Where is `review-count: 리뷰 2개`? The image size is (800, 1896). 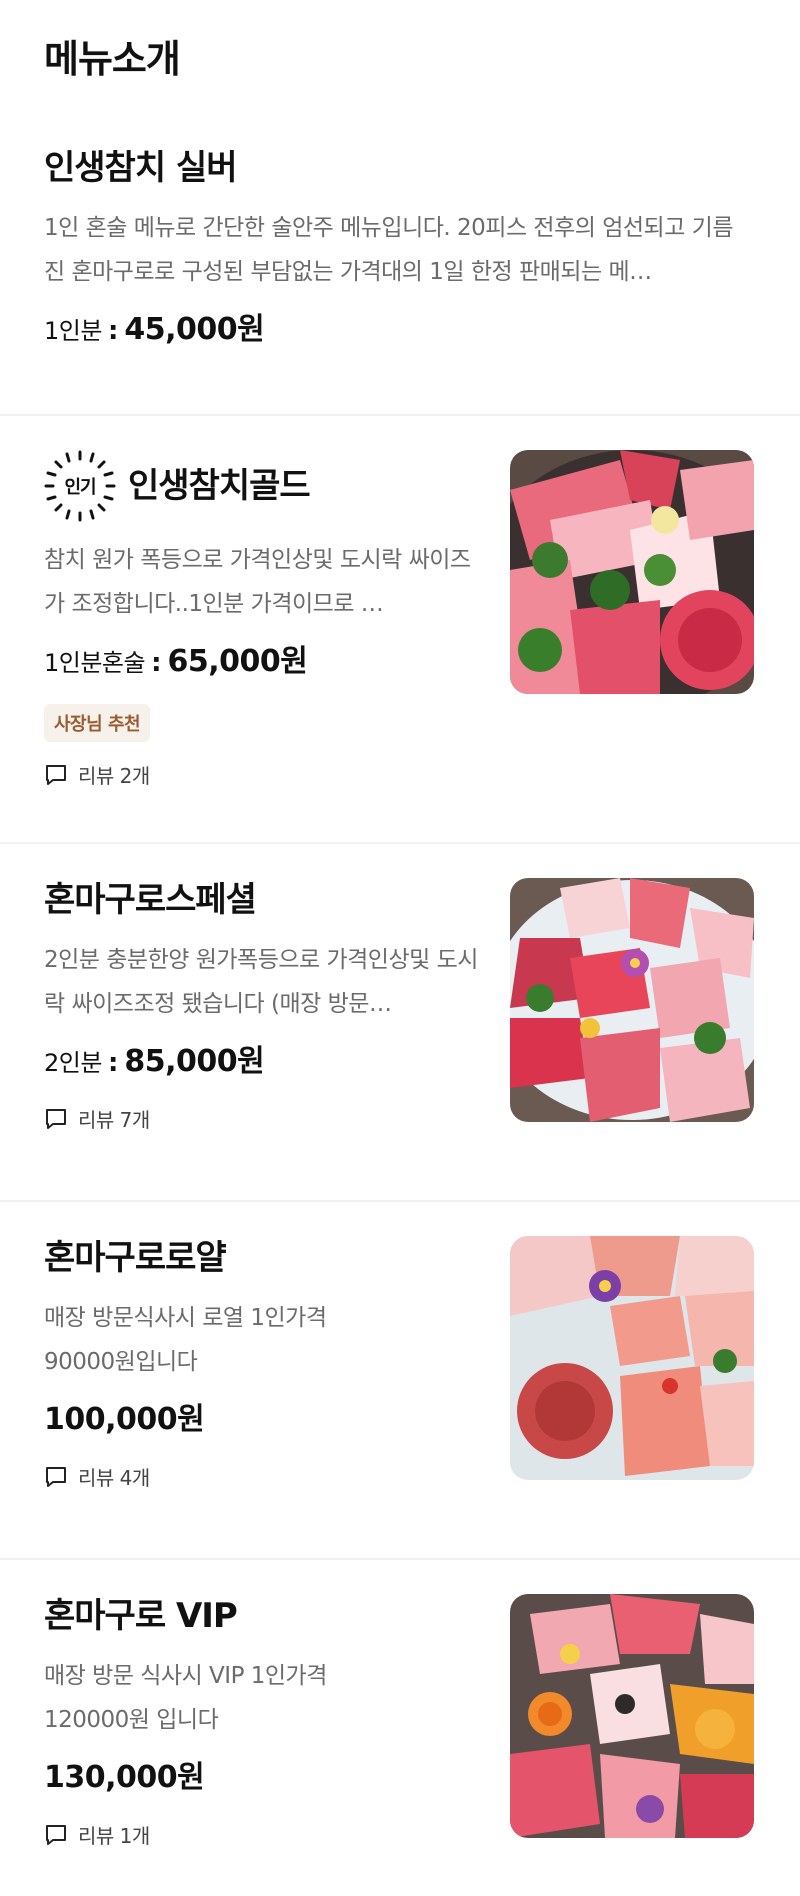
review-count: 리뷰 2개 is located at coordinates (264, 774).